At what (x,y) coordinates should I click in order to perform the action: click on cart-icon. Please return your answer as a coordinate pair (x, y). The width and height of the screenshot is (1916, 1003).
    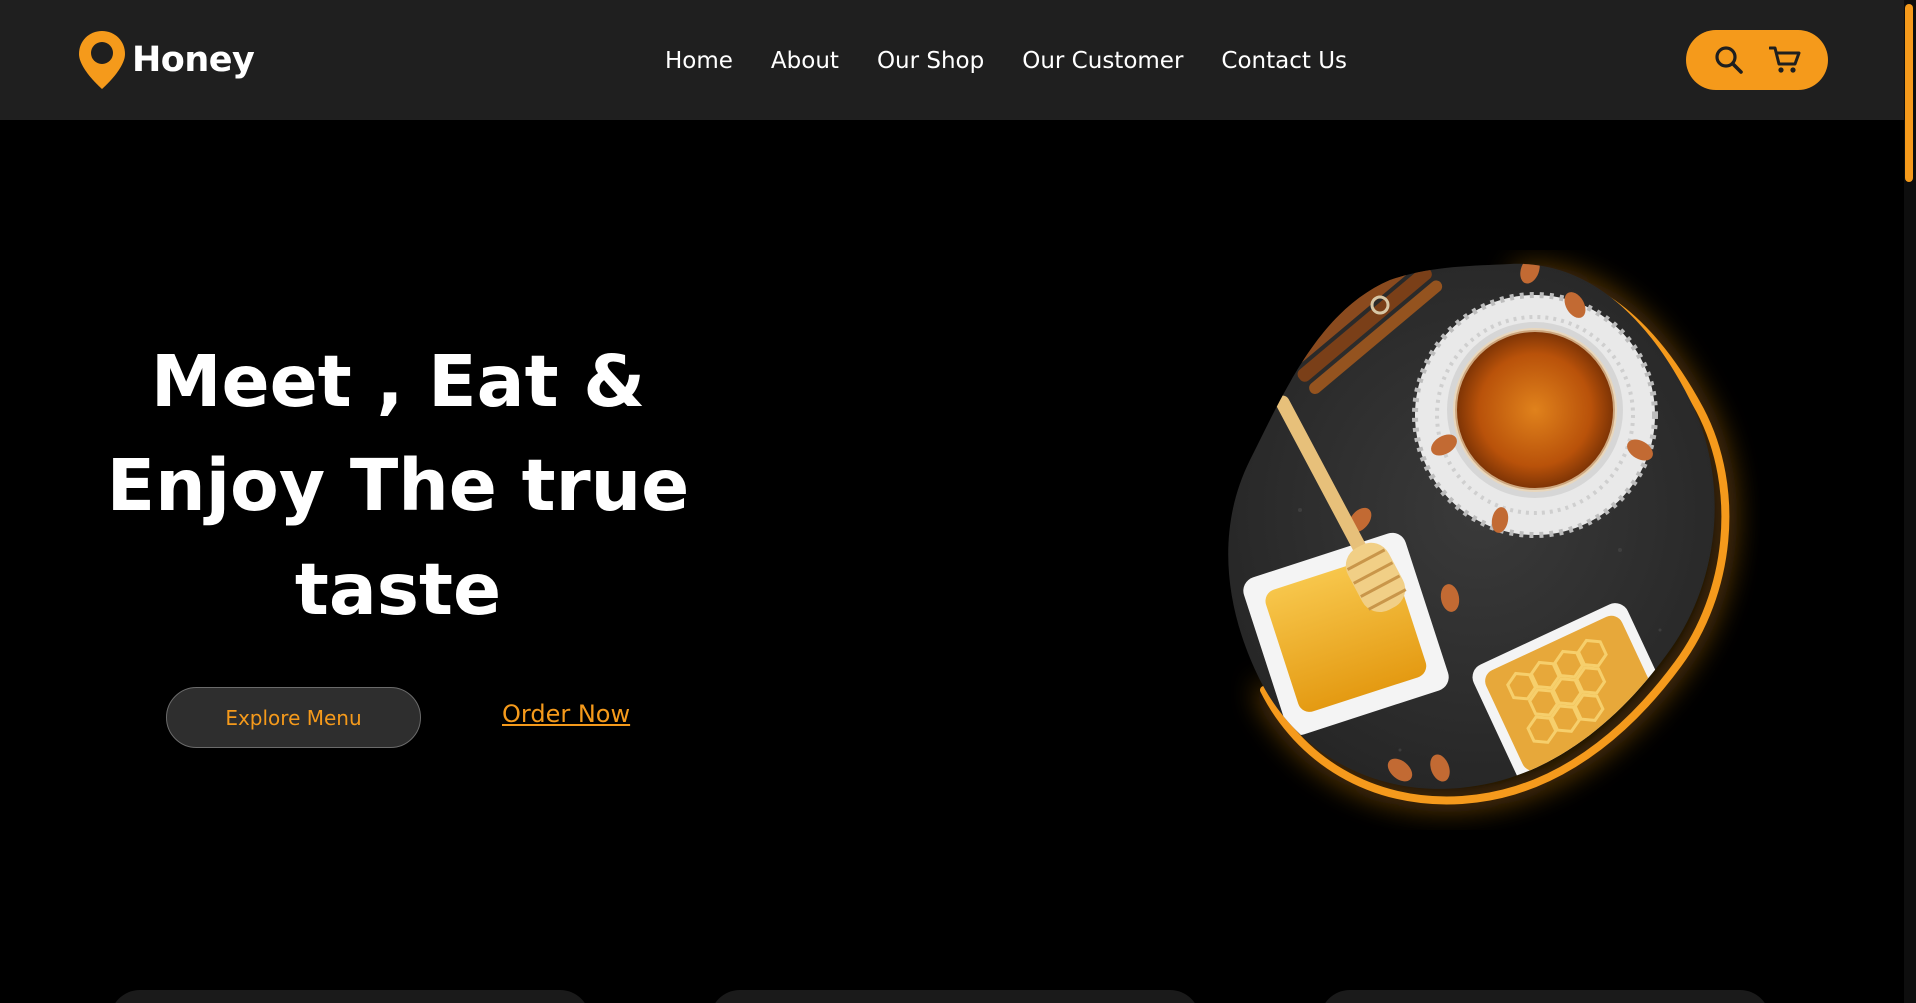
    Looking at the image, I should click on (1785, 59).